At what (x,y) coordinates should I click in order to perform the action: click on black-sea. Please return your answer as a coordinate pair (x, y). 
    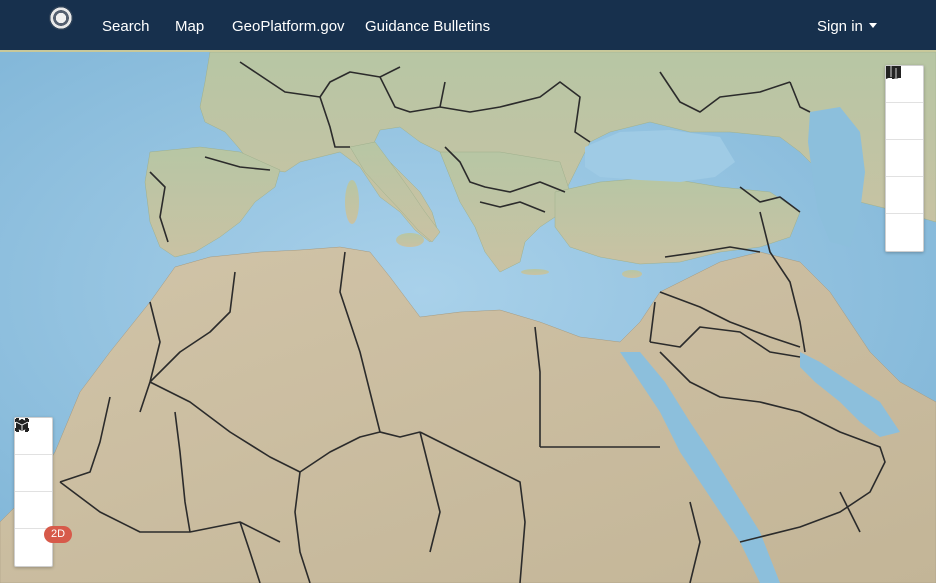
    Looking at the image, I should click on (660, 156).